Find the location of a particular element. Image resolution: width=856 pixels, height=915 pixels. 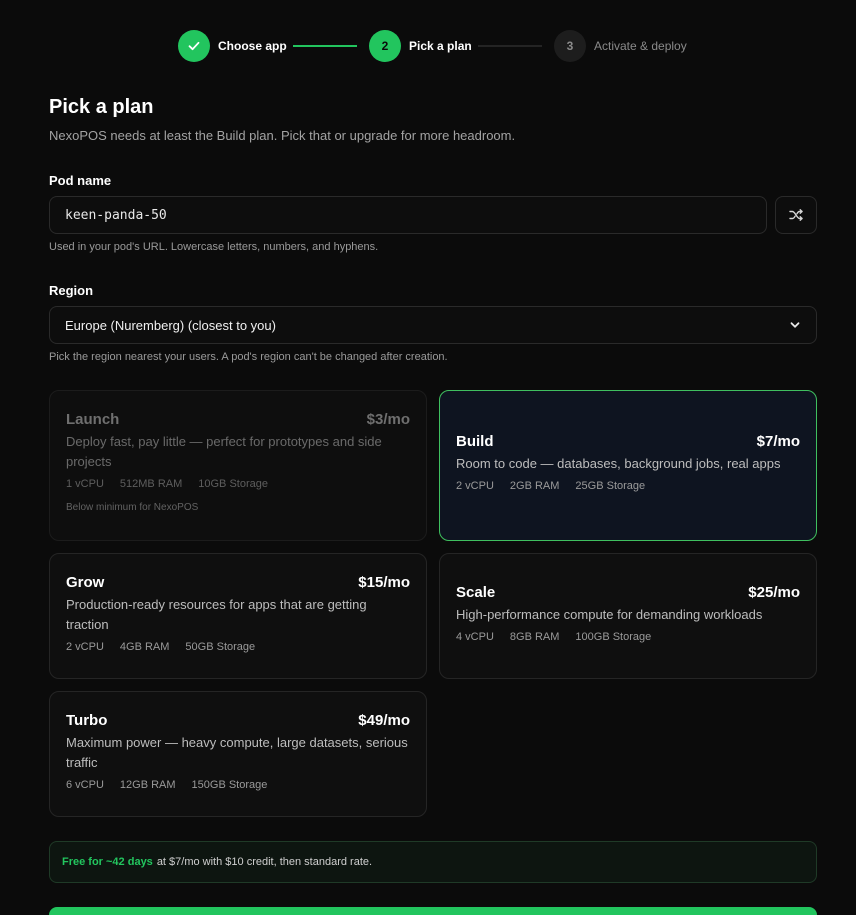

step-1-check-icon is located at coordinates (194, 46).